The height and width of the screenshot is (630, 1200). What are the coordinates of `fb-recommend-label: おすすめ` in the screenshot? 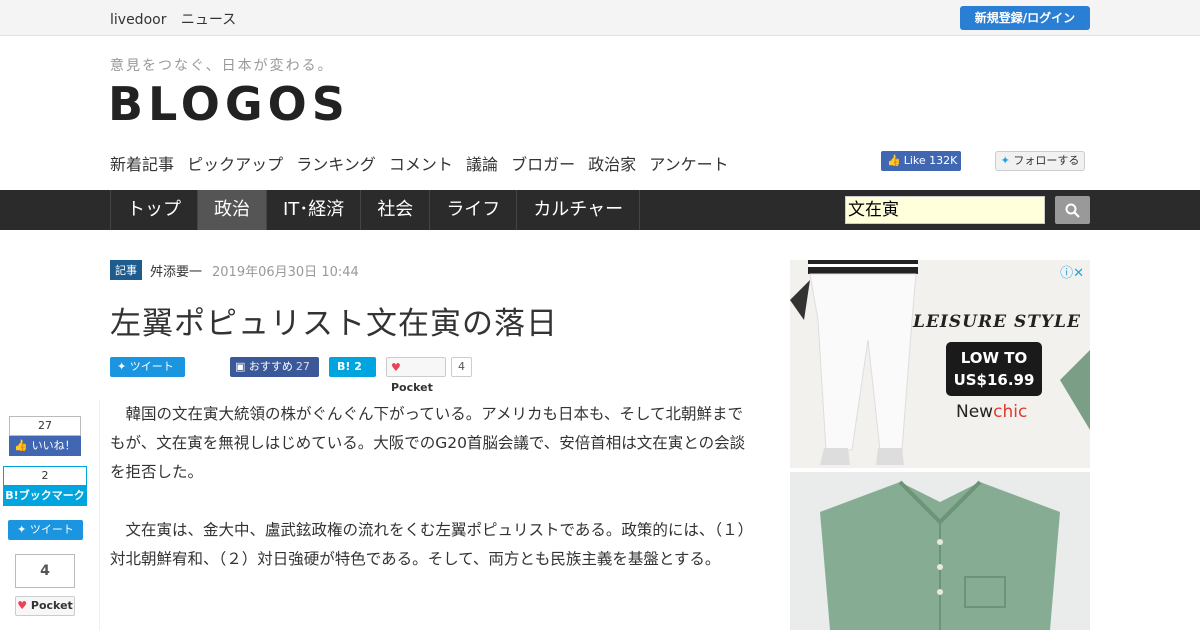 It's located at (270, 366).